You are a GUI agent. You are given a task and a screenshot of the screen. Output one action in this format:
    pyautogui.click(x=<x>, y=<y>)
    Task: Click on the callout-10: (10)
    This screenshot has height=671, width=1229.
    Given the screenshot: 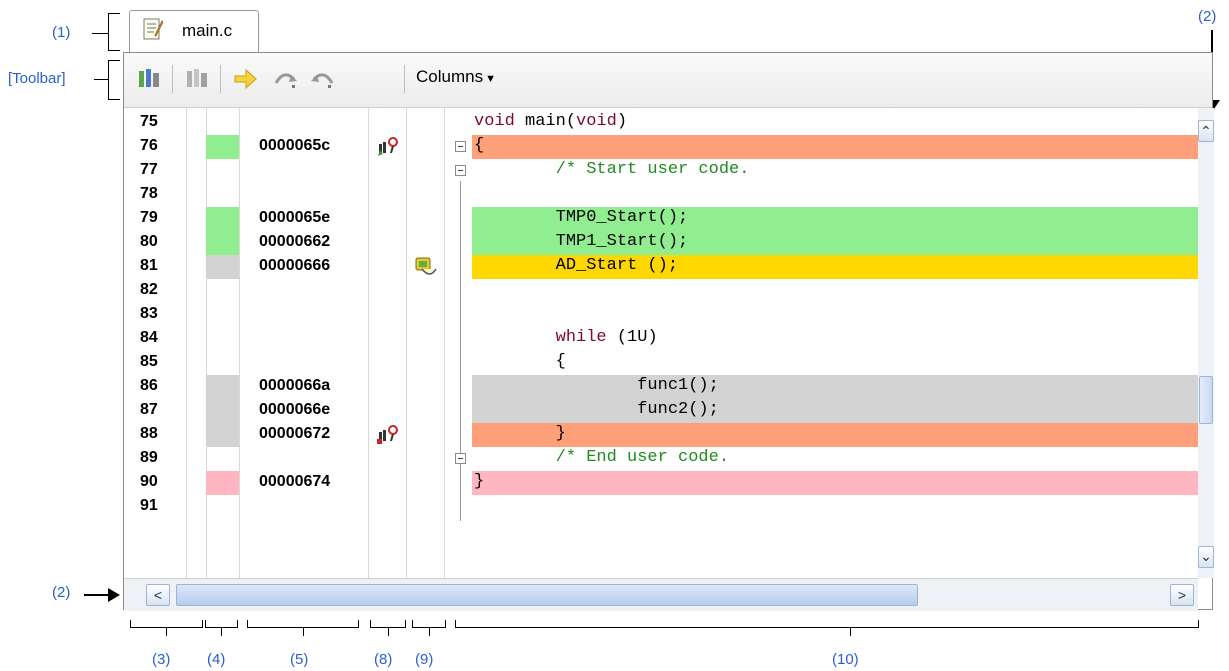 What is the action you would take?
    pyautogui.click(x=845, y=659)
    